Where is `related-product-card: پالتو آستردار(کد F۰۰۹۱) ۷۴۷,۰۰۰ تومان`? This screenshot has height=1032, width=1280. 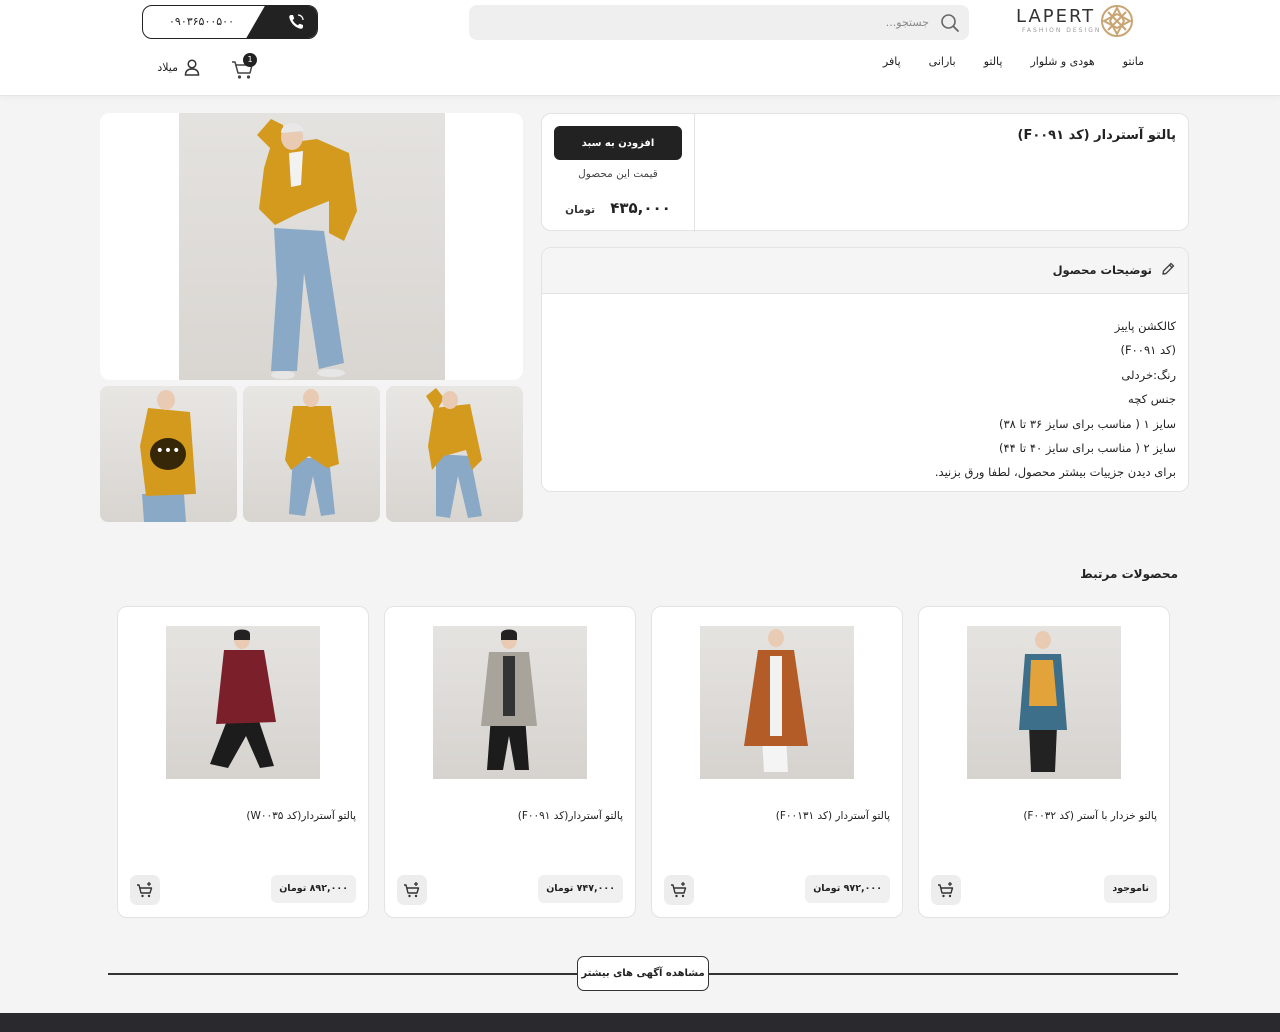
related-product-card: پالتو آستردار(کد F۰۰۹۱) ۷۴۷,۰۰۰ تومان is located at coordinates (510, 762).